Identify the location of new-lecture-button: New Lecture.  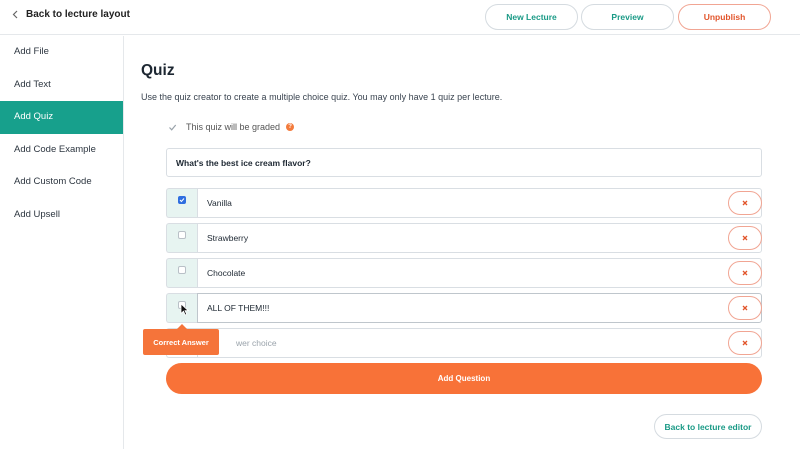
(531, 17).